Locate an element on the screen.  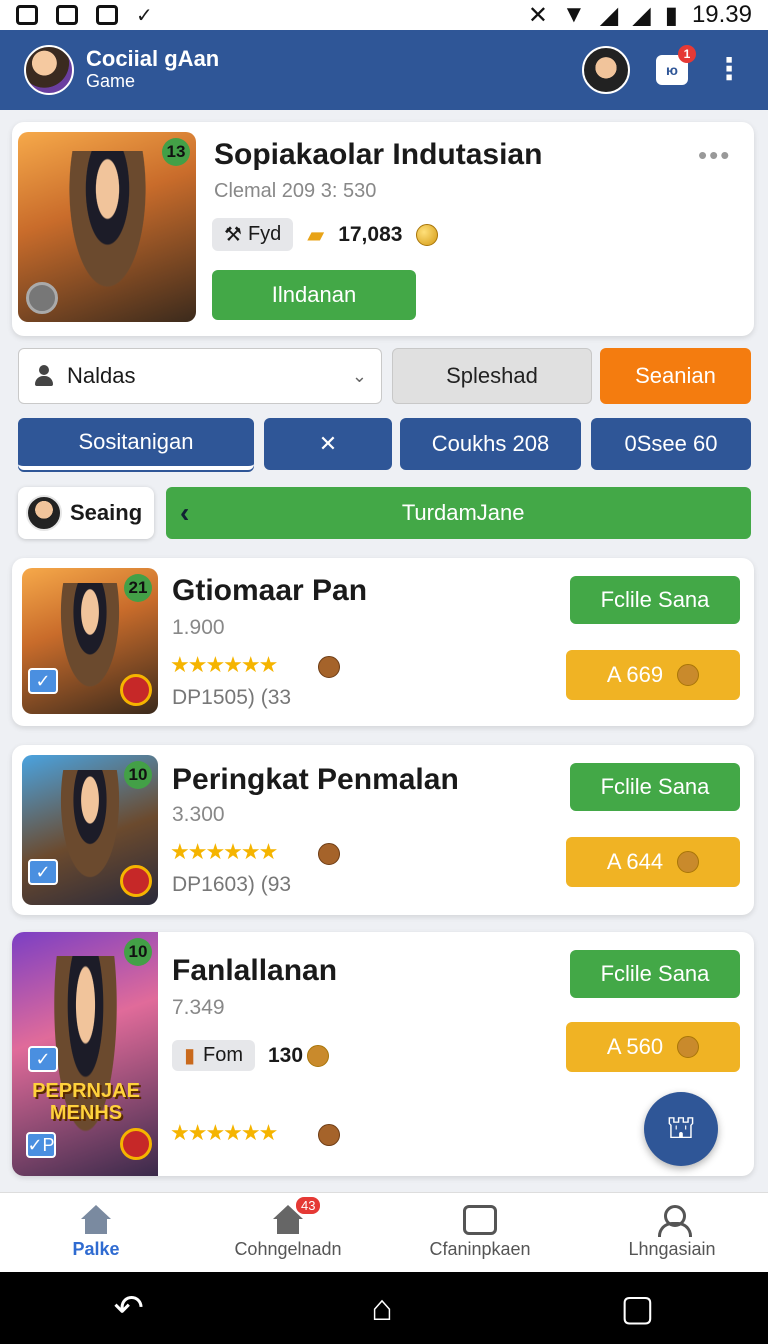
game-meta: DP1505) (33 is located at coordinates (232, 697).